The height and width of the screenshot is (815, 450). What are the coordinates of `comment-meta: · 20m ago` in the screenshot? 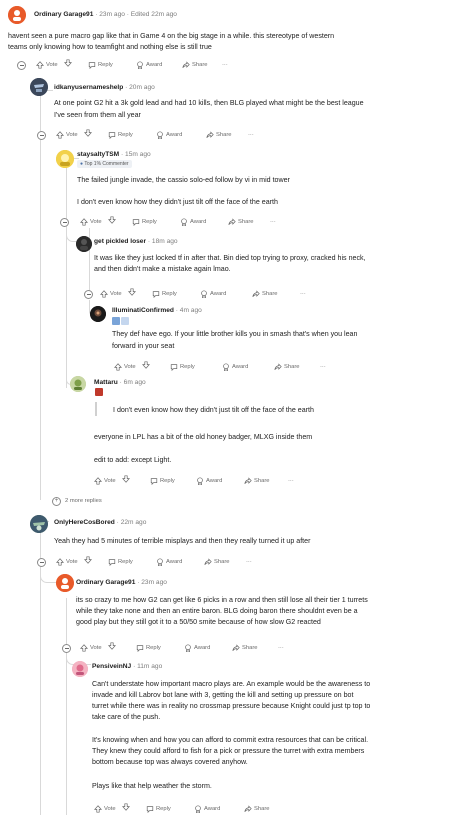 It's located at (140, 87).